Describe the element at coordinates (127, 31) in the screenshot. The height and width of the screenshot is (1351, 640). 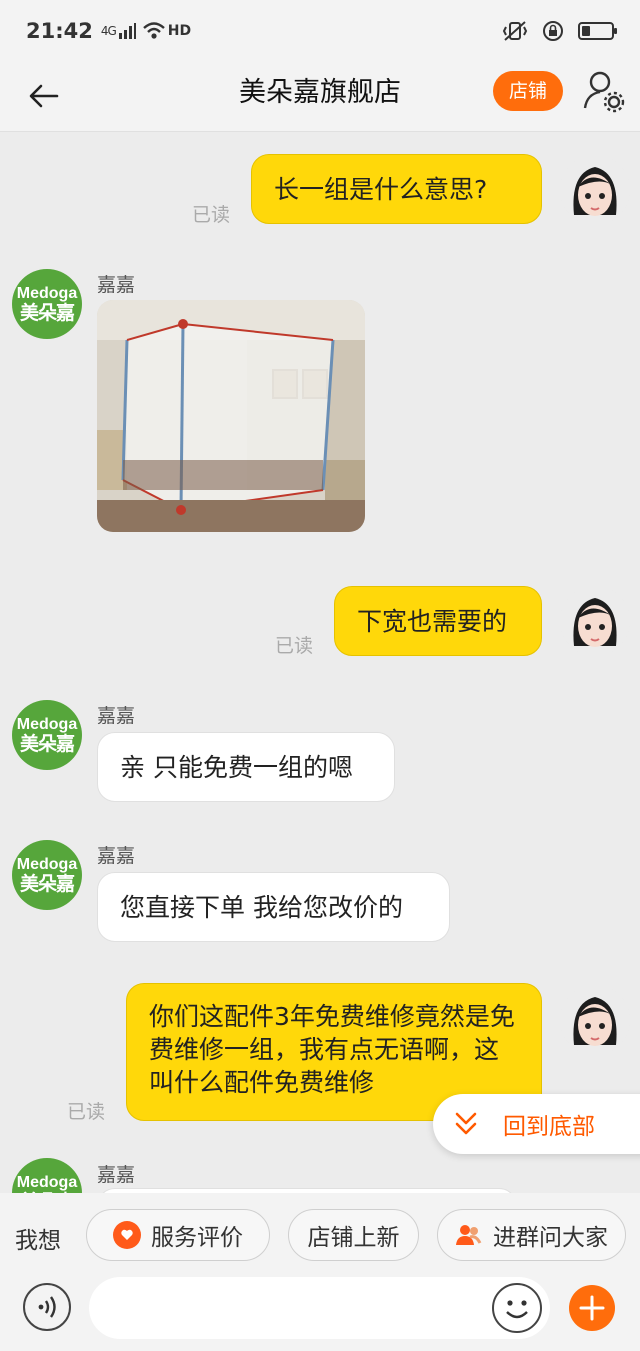
I see `signal-icon` at that location.